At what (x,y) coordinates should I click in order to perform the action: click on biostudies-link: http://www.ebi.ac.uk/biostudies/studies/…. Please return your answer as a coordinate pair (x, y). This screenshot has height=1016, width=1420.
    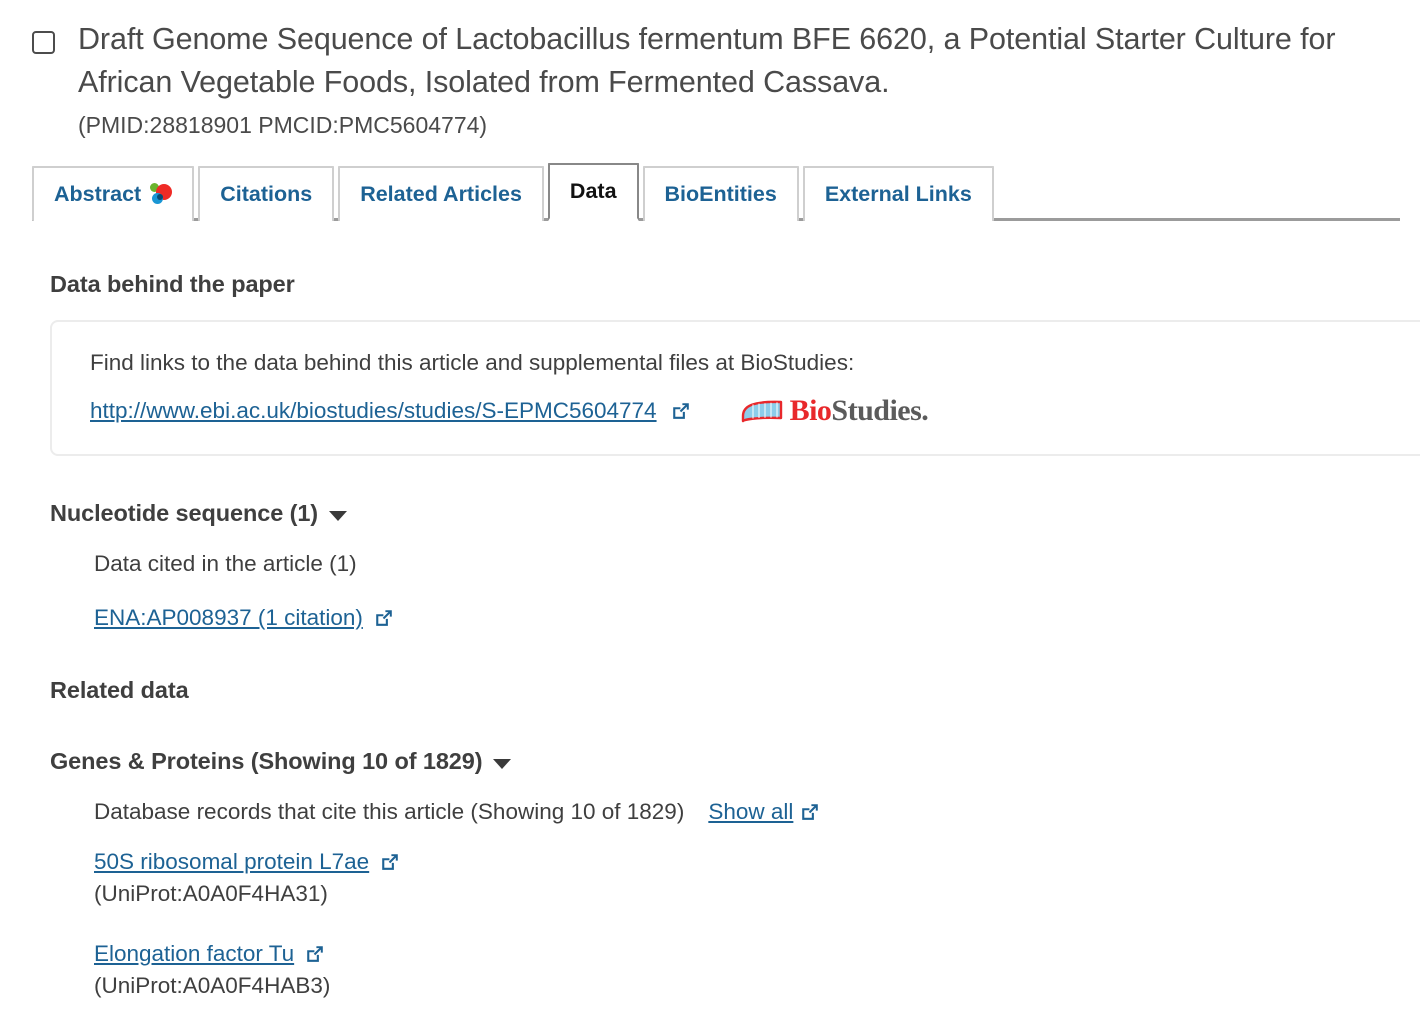
    Looking at the image, I should click on (373, 411).